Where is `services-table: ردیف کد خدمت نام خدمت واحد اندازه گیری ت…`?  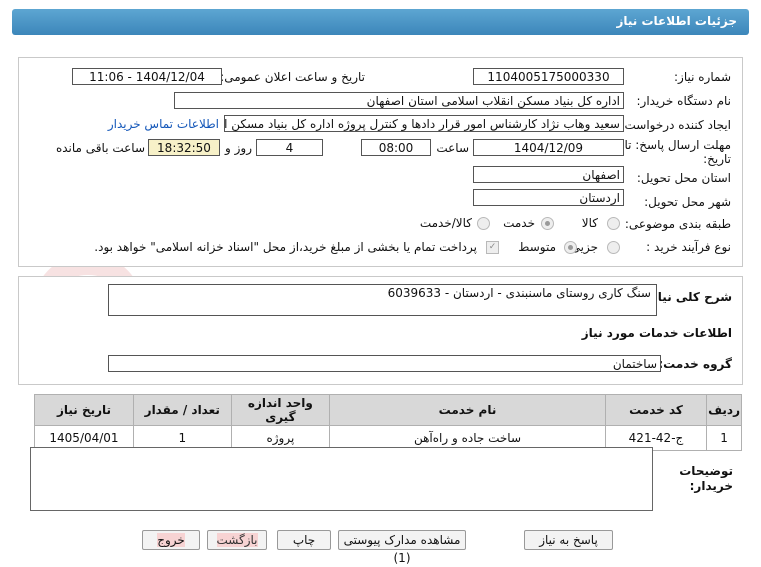 services-table: ردیف کد خدمت نام خدمت واحد اندازه گیری ت… is located at coordinates (388, 422).